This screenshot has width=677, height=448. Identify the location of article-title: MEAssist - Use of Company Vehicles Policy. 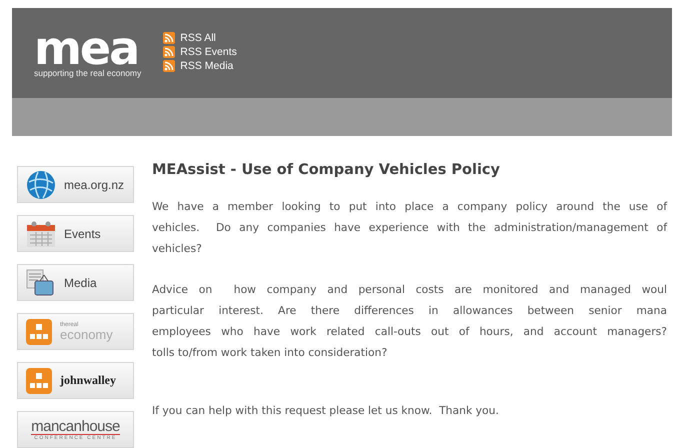
(326, 170).